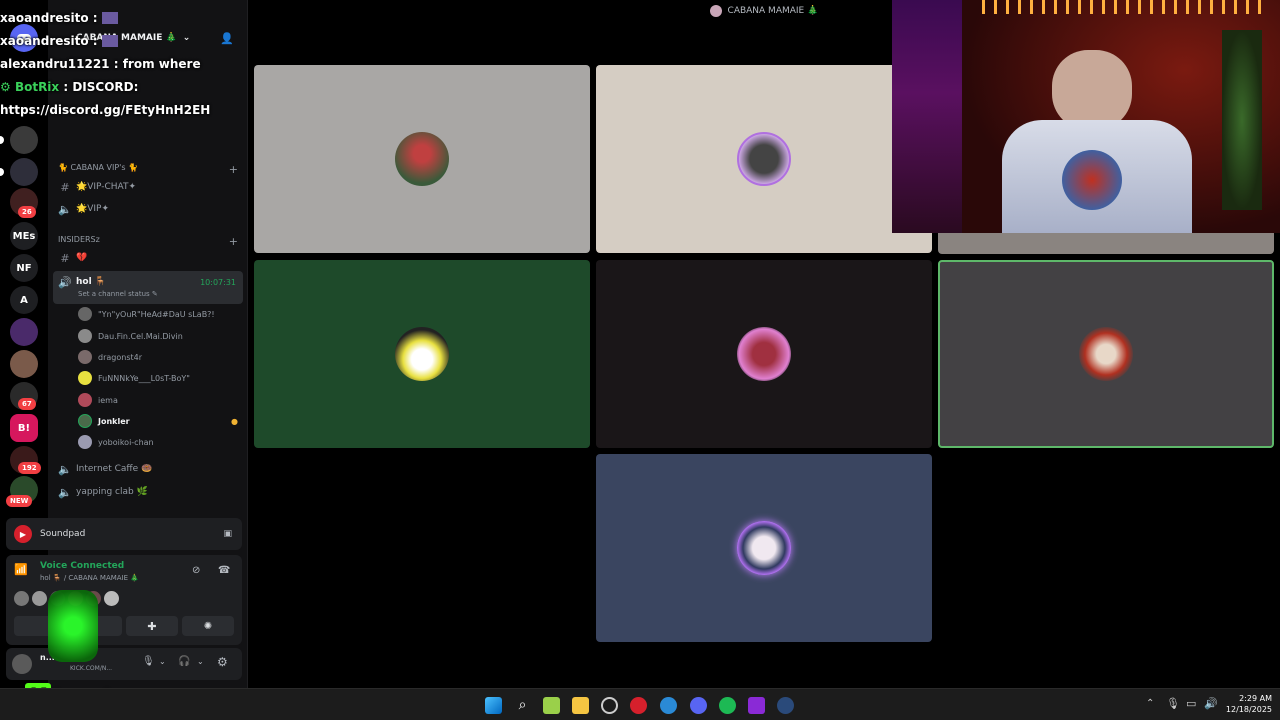 Image resolution: width=1280 pixels, height=720 pixels. Describe the element at coordinates (638, 705) in the screenshot. I see `media-player-icon` at that location.